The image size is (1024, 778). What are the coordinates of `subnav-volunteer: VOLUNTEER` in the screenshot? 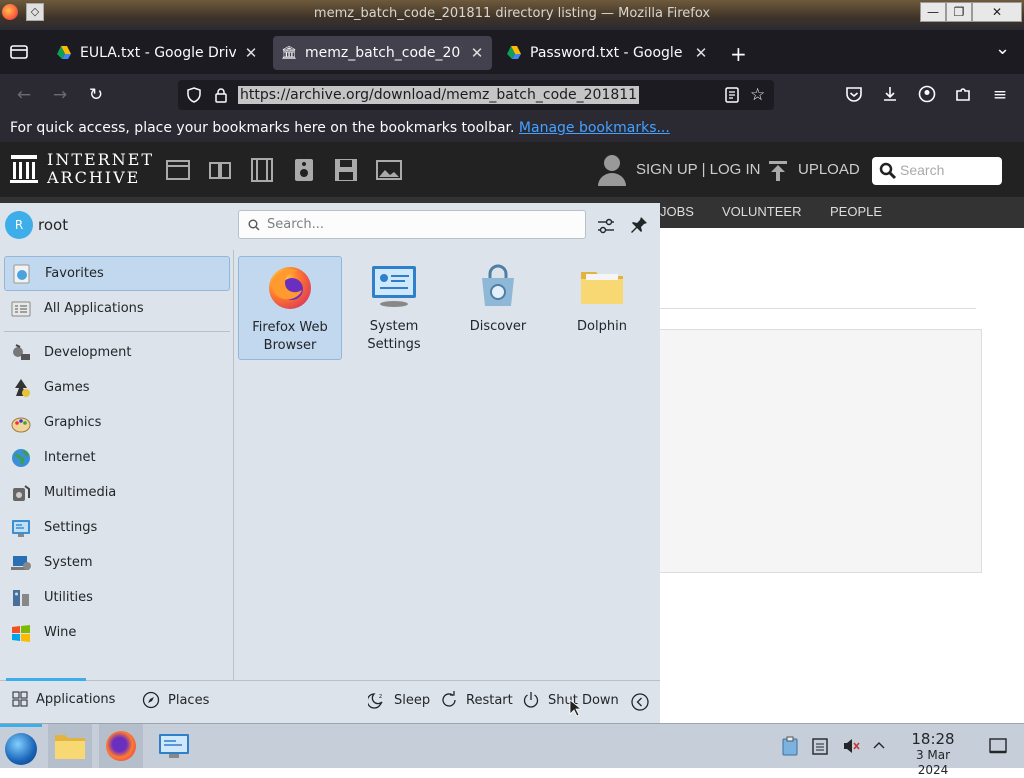 It's located at (761, 211).